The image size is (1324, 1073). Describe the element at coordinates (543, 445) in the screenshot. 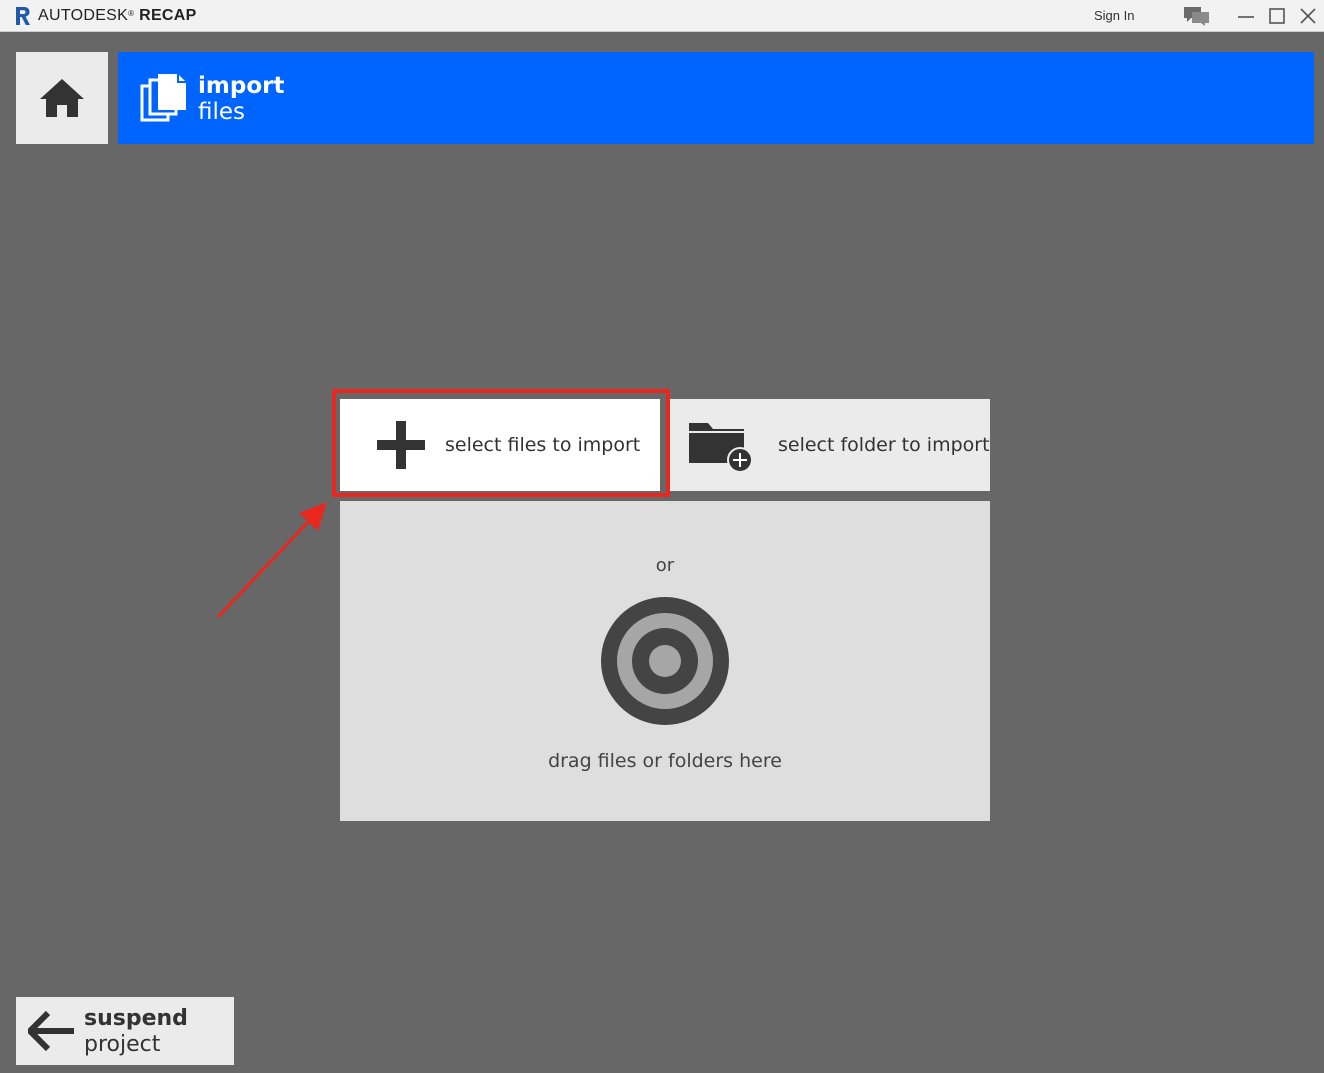

I see `select-files-label: select files to import` at that location.